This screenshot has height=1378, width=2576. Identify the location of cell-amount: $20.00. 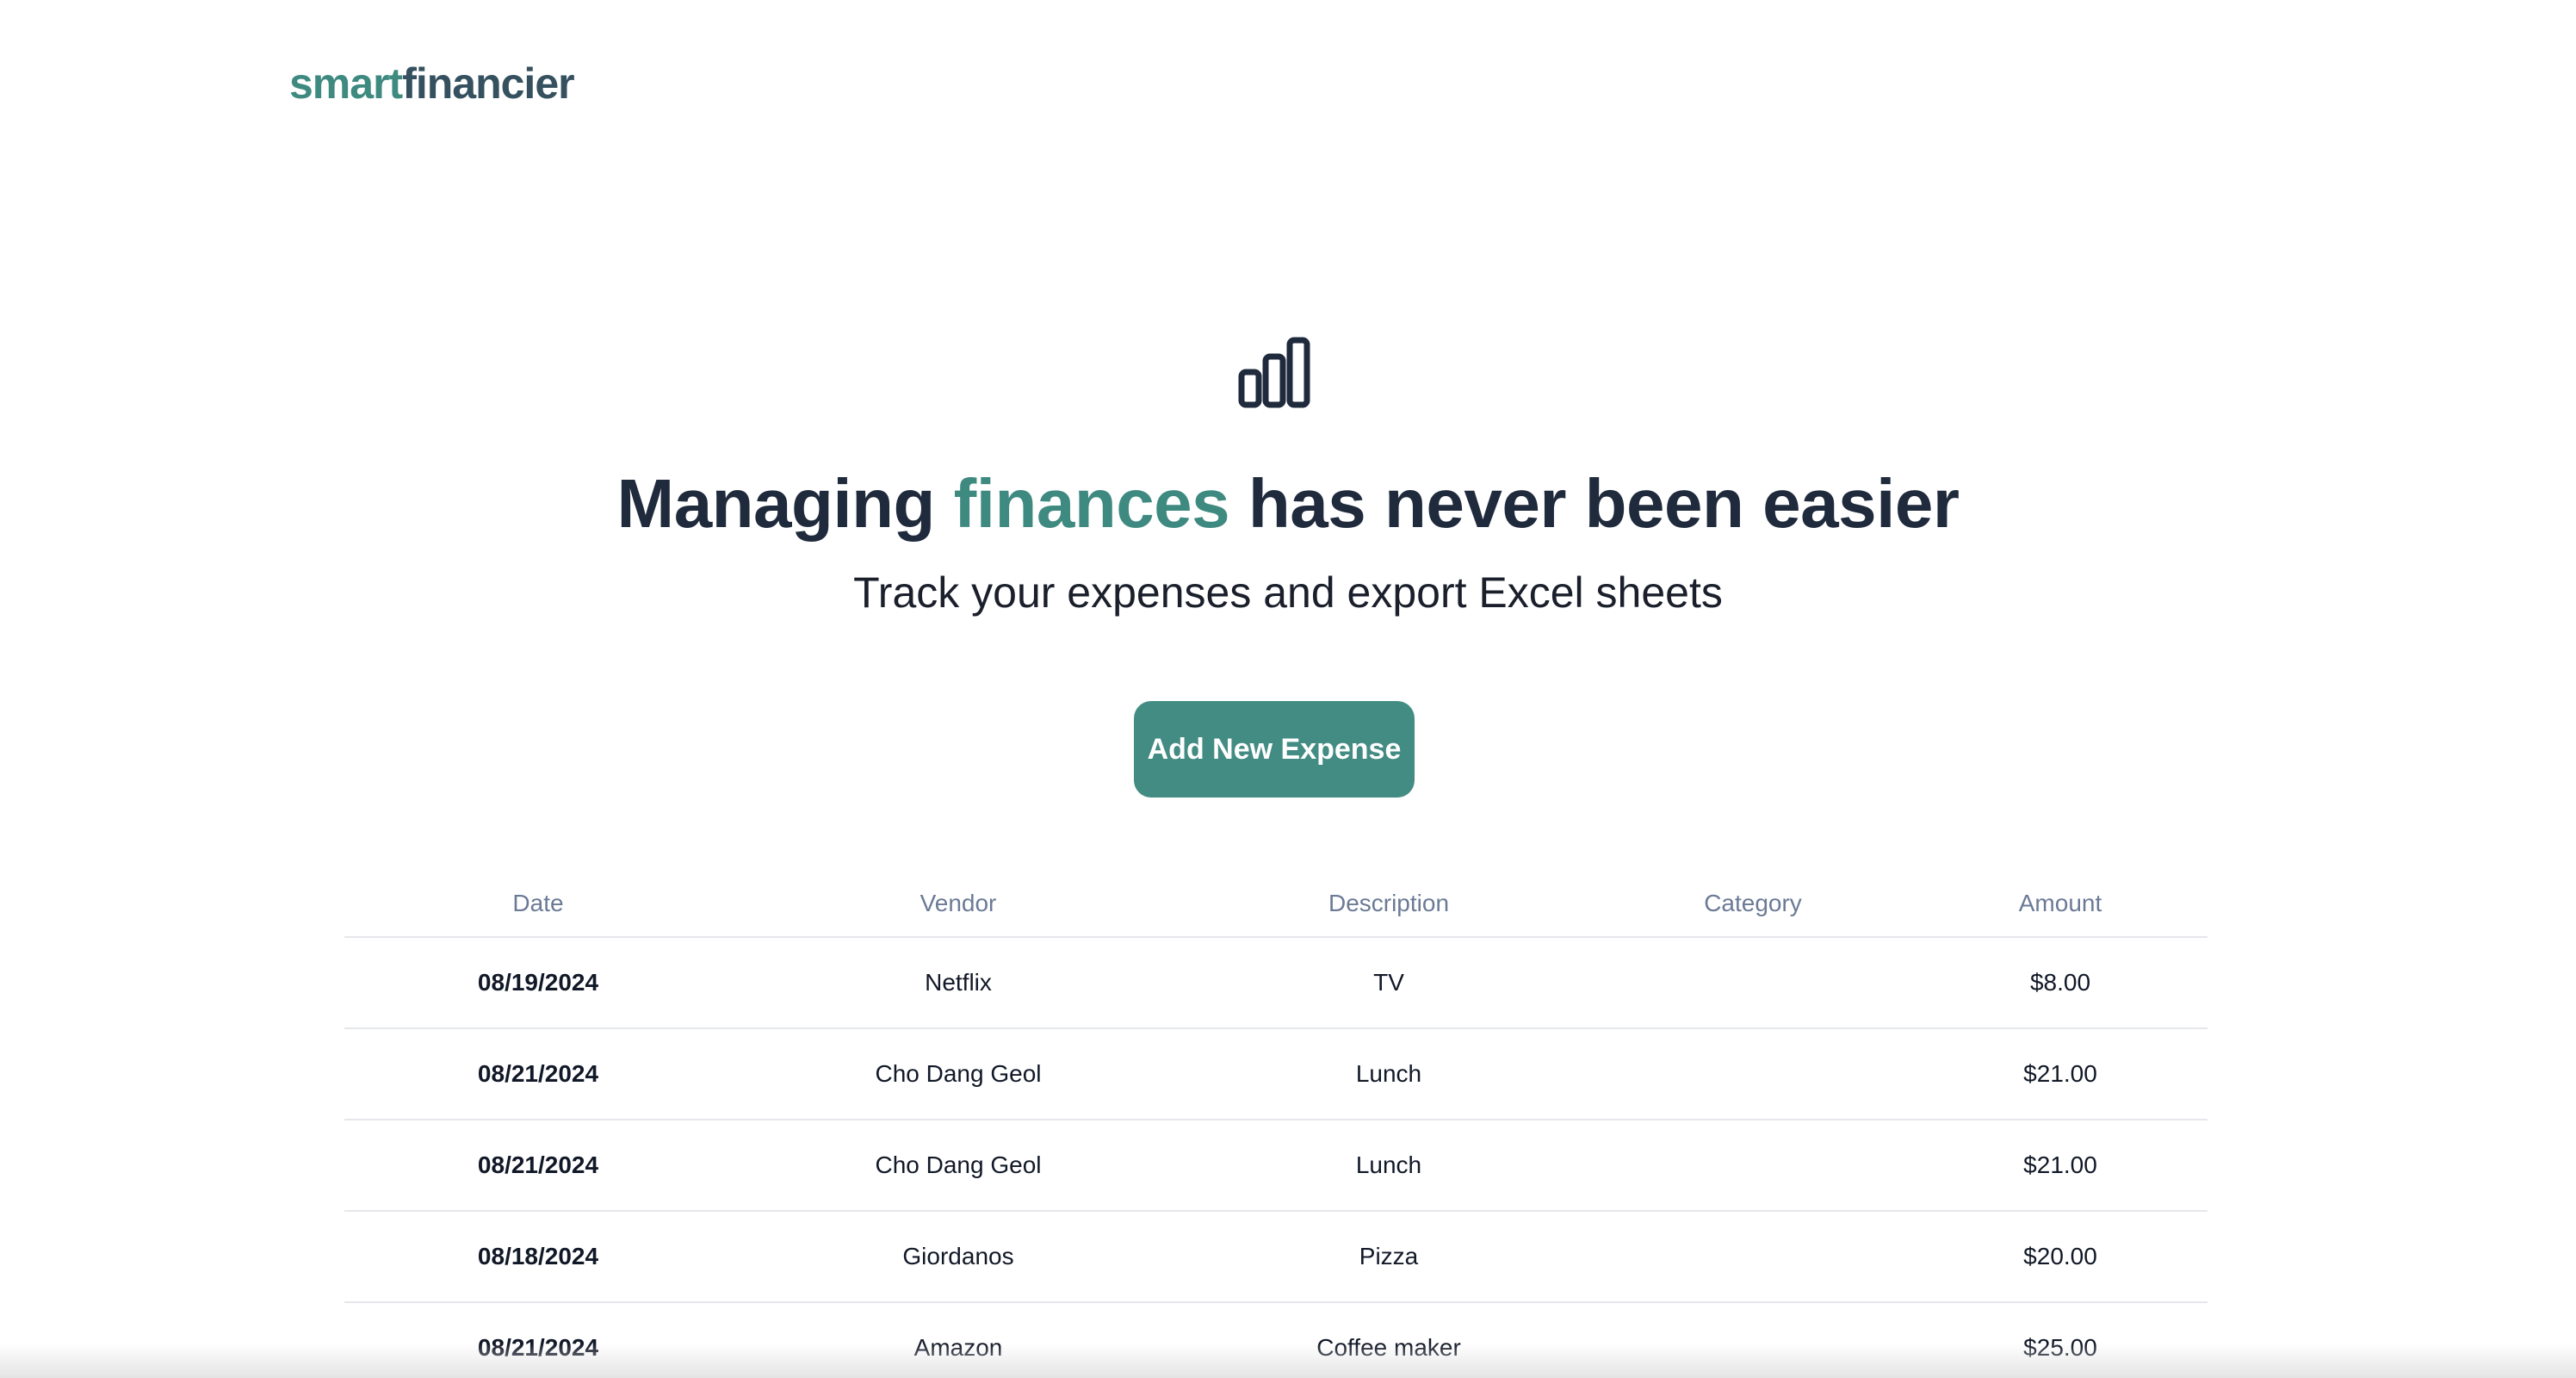
(2061, 1257).